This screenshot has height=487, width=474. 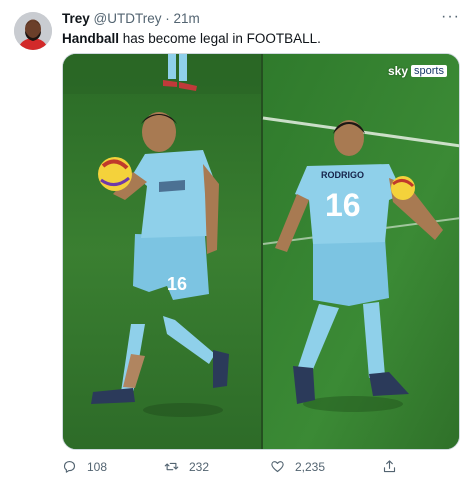 I want to click on reply-button: 108, so click(x=84, y=466).